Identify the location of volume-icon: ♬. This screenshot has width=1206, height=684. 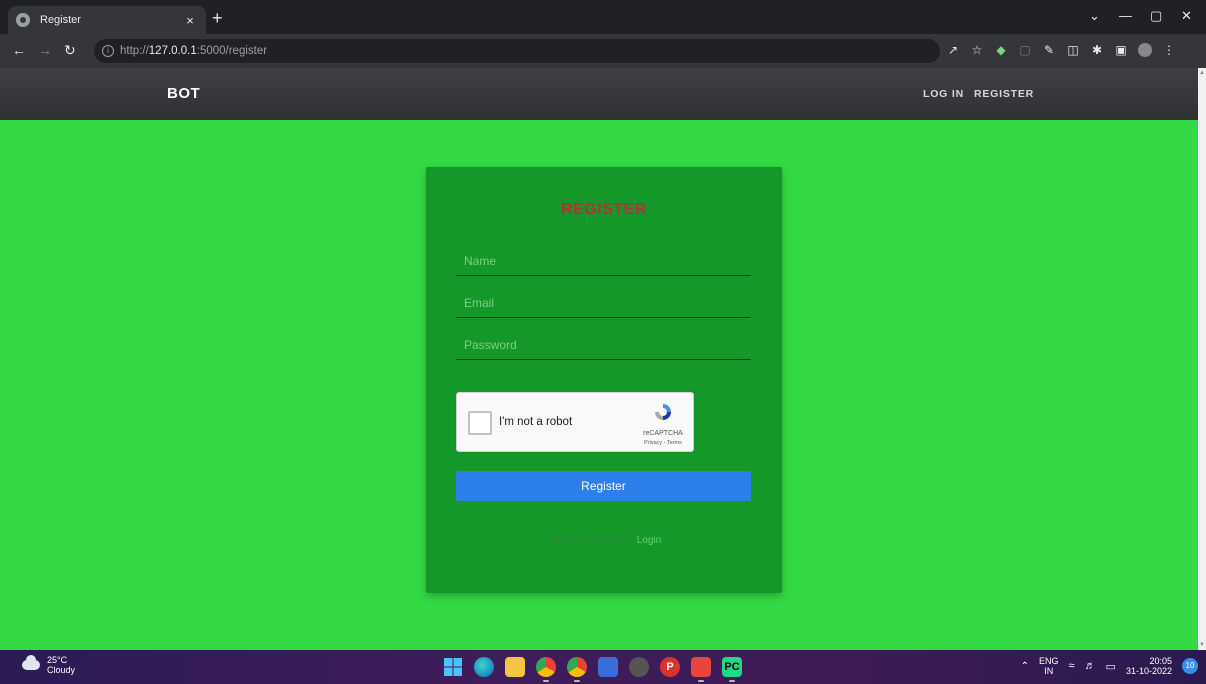
(1090, 666).